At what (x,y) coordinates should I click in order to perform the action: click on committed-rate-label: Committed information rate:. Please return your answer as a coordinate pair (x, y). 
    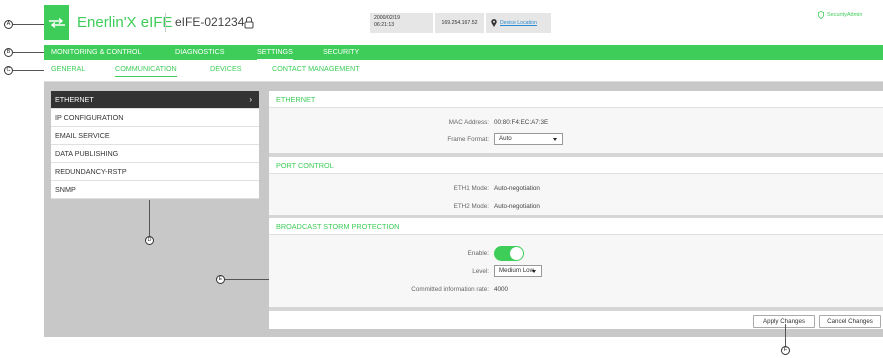
    Looking at the image, I should click on (450, 289).